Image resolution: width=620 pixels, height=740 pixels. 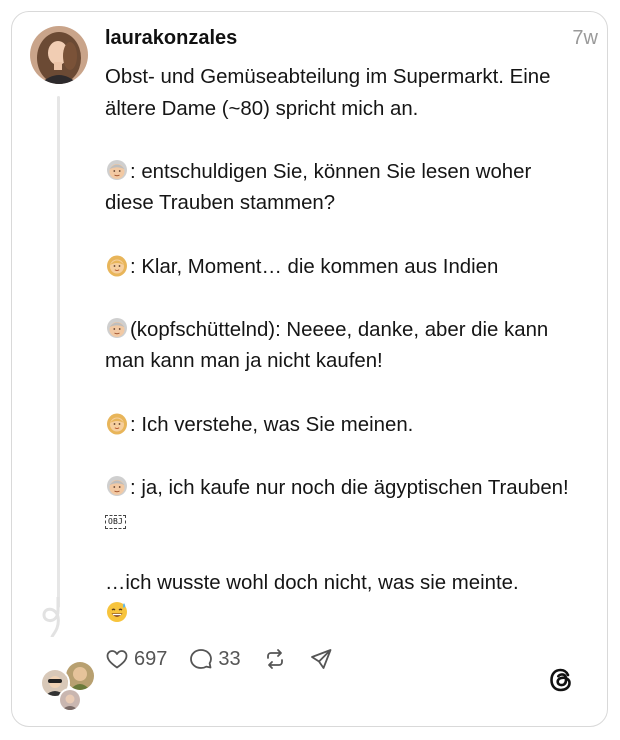 I want to click on repost-icon, so click(x=274, y=659).